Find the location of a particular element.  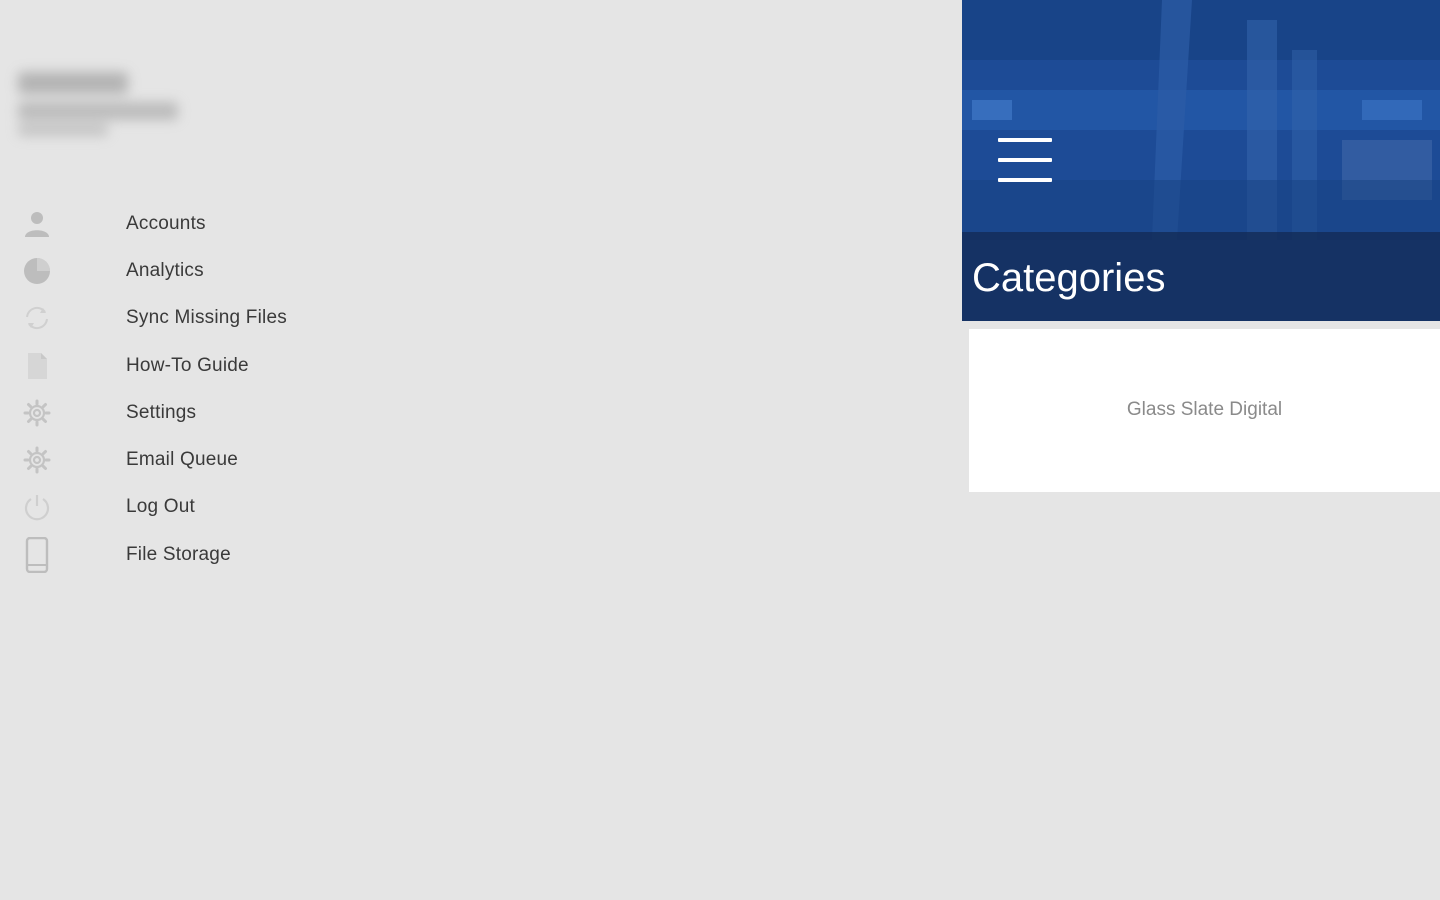

hamburger-menu-icon is located at coordinates (1025, 160).